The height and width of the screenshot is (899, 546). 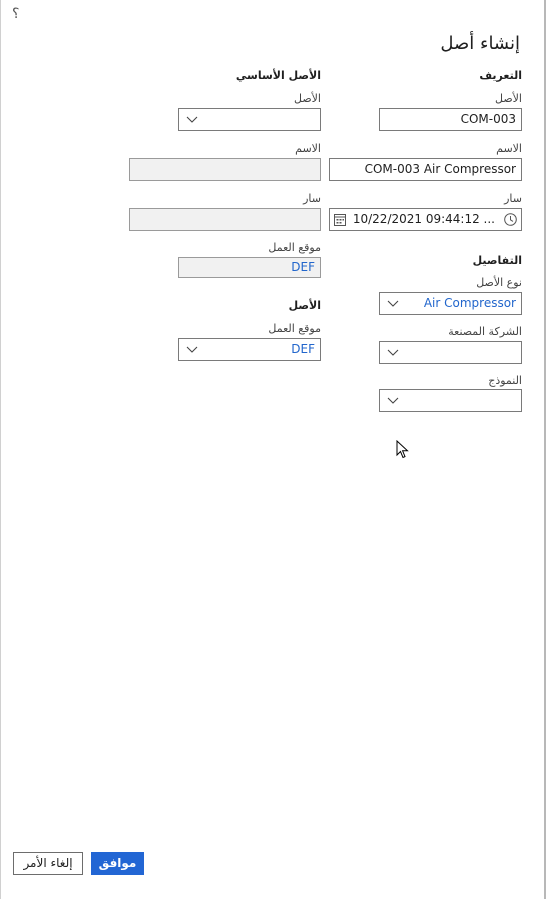 I want to click on parent-asset-select, so click(x=249, y=119).